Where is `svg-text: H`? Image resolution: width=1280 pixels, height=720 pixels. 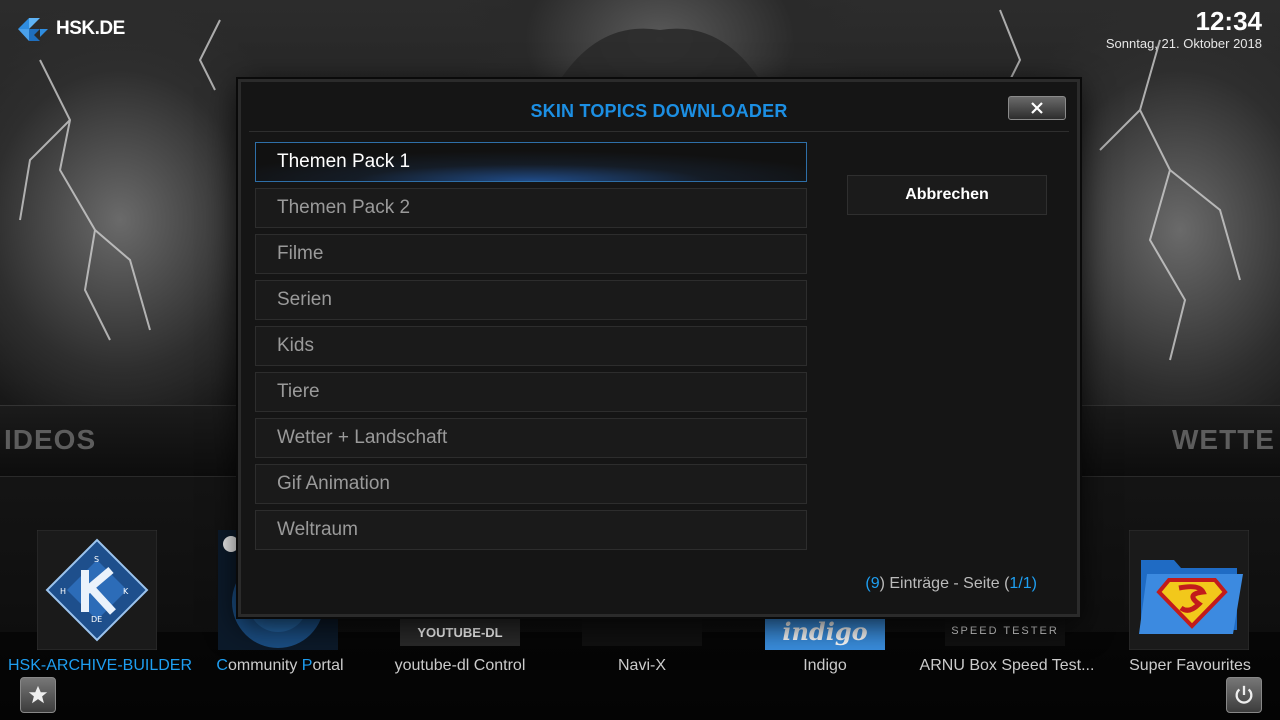
svg-text: H is located at coordinates (63, 591).